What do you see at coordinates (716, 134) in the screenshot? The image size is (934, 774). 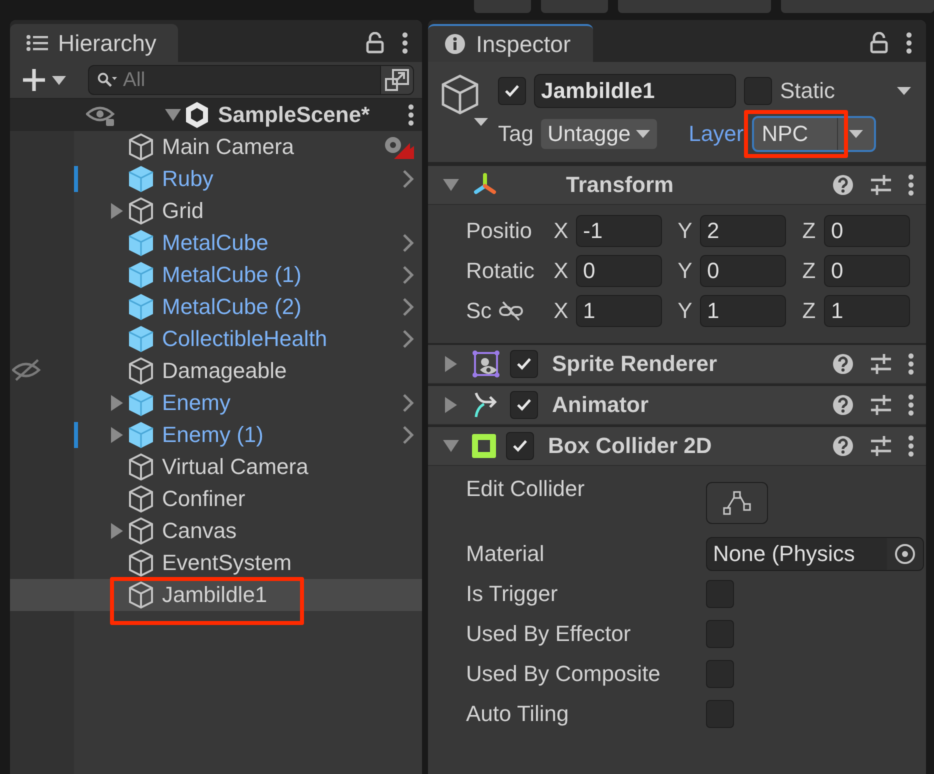 I see `layer-label: Layer` at bounding box center [716, 134].